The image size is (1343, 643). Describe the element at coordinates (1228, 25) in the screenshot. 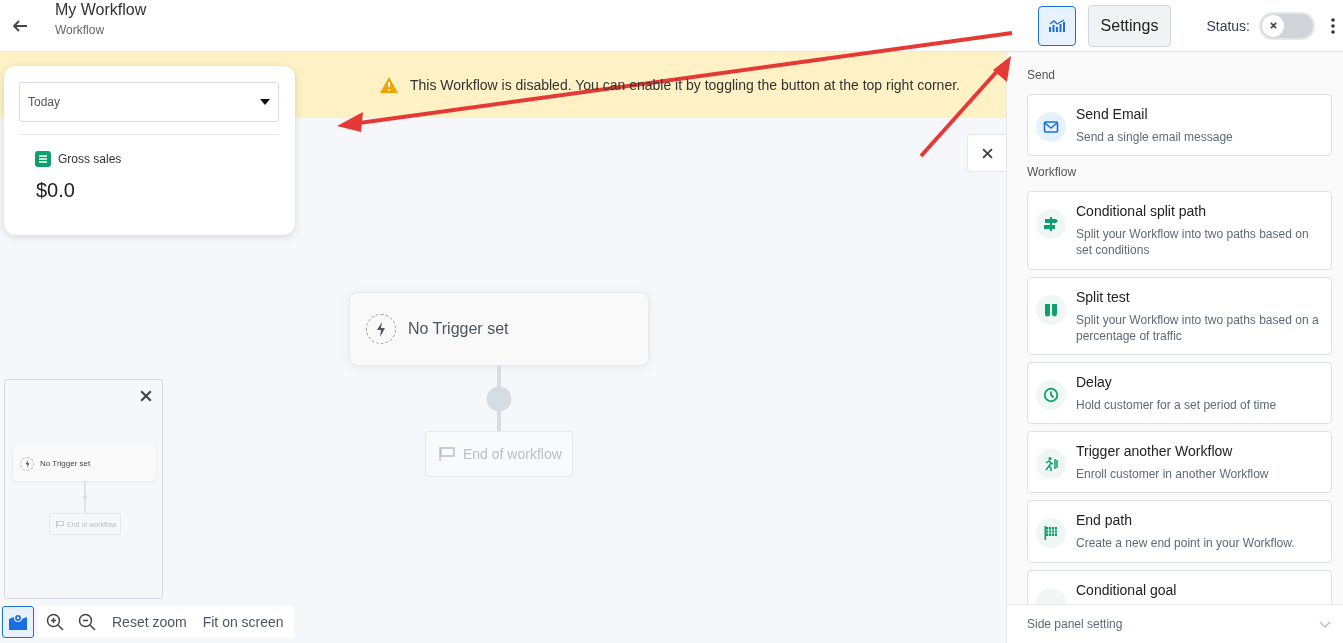

I see `status-label: Status:` at that location.